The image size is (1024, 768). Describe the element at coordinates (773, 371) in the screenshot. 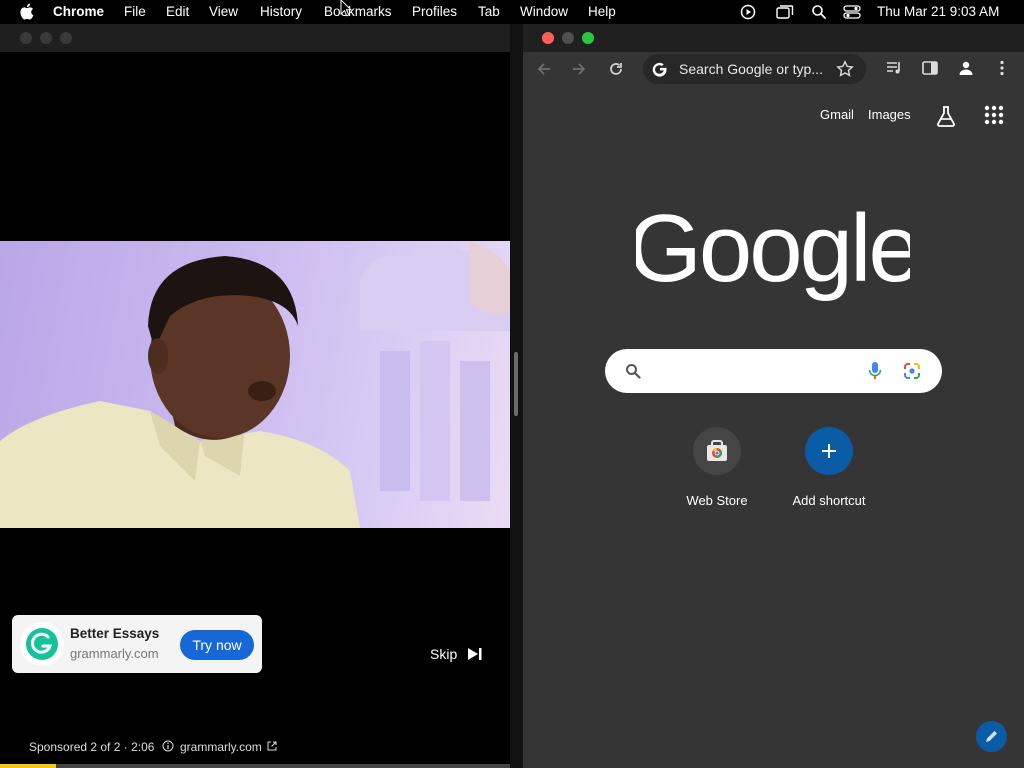

I see `search-box` at that location.